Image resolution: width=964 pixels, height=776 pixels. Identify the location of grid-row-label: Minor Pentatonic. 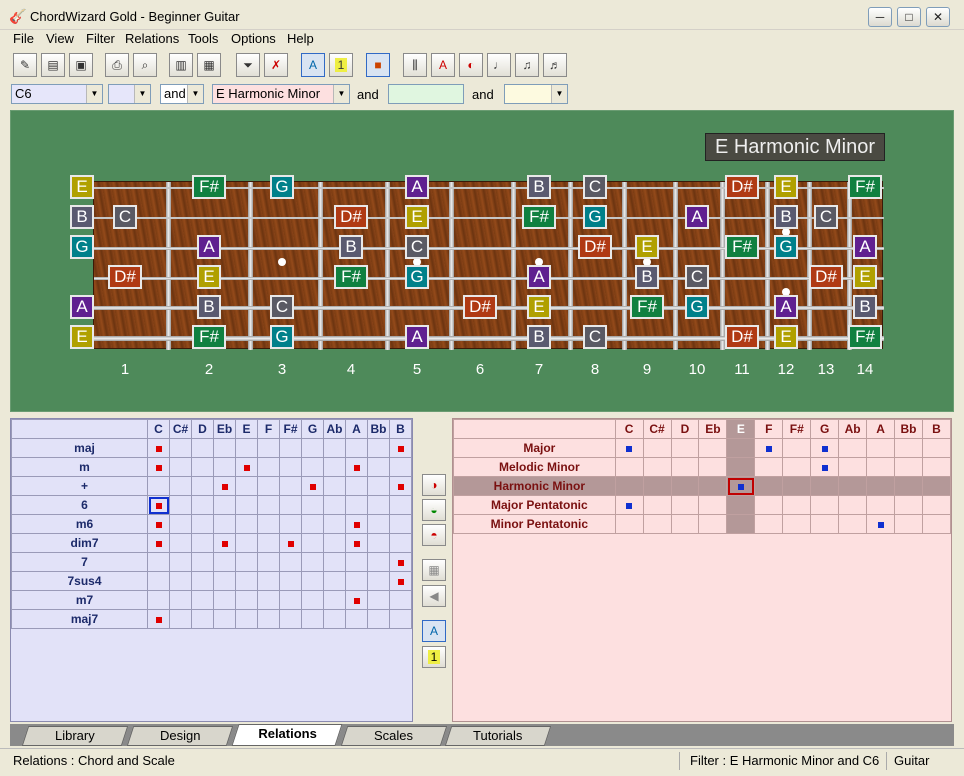
(534, 524).